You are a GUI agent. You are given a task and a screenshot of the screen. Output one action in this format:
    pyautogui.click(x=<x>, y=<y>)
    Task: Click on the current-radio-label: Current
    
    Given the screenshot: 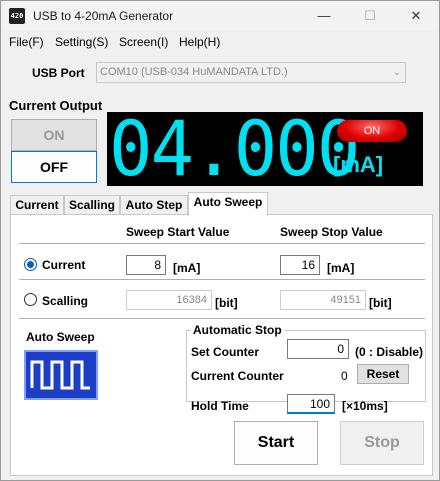 What is the action you would take?
    pyautogui.click(x=64, y=265)
    